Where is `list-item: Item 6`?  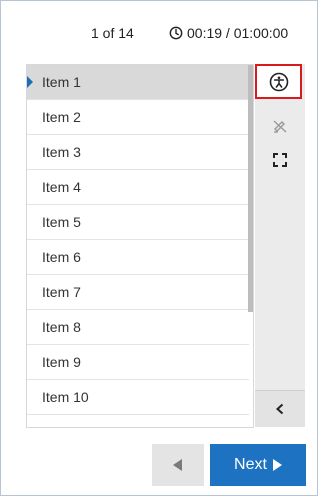
list-item: Item 6 is located at coordinates (138, 257).